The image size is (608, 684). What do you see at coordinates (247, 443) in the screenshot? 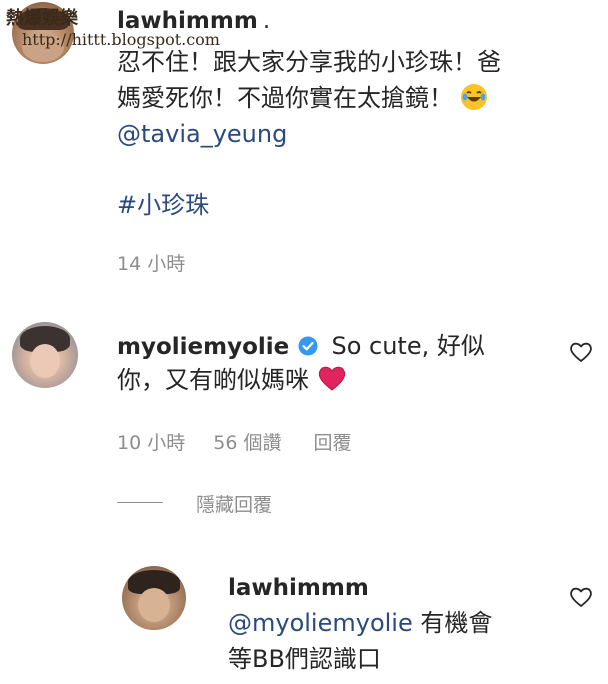
I see `comment-like-count: 56 個讚` at bounding box center [247, 443].